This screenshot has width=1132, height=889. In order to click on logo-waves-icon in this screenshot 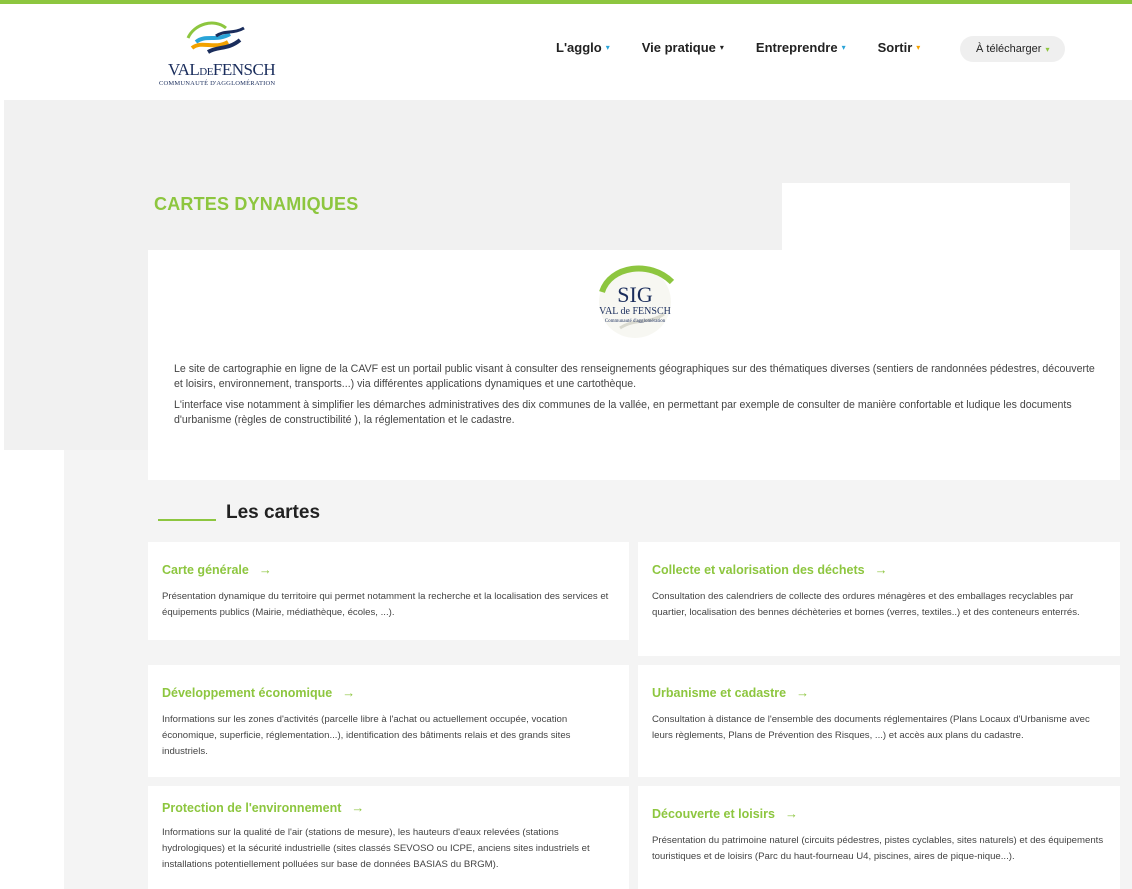, I will do `click(215, 37)`.